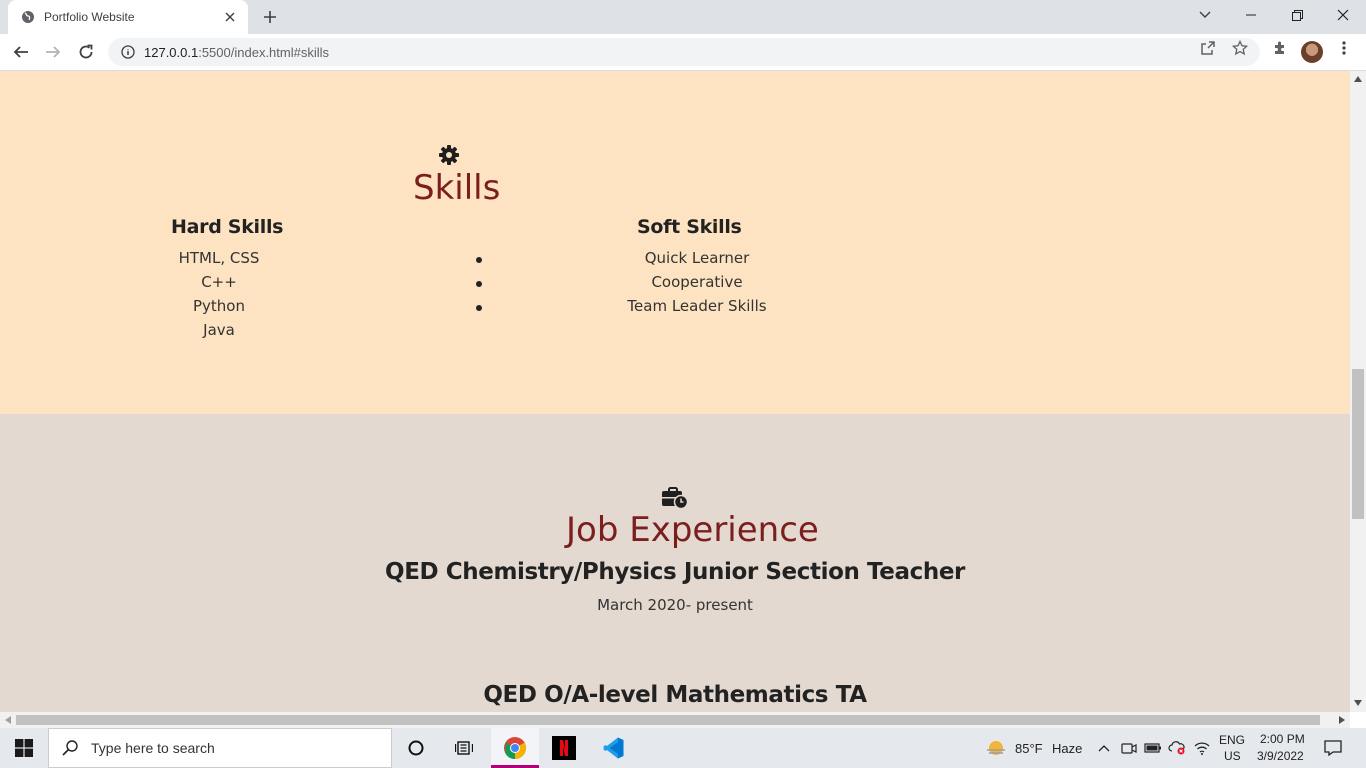 The image size is (1366, 768). I want to click on onedrive-error-icon, so click(1177, 748).